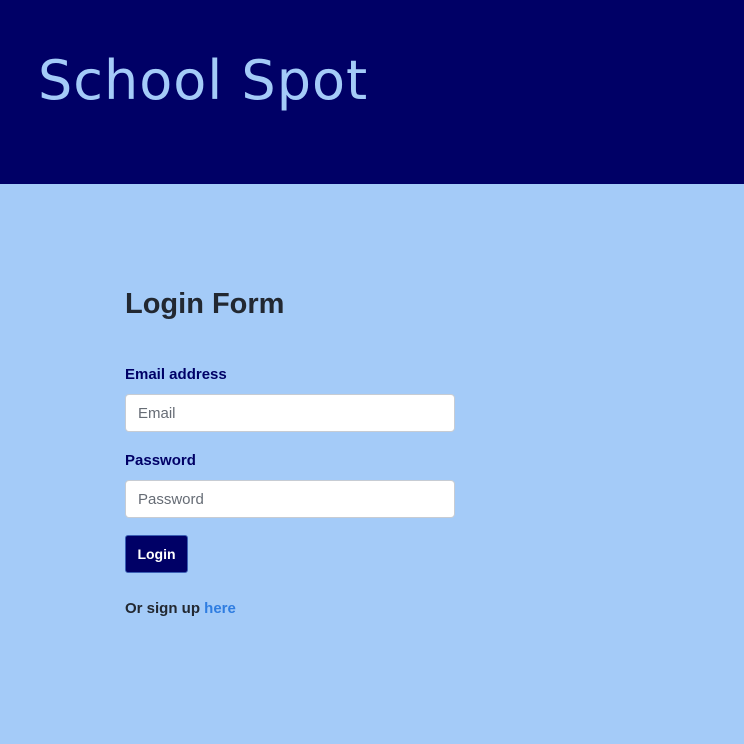 Image resolution: width=744 pixels, height=744 pixels. Describe the element at coordinates (203, 81) in the screenshot. I see `site-logo-text: School Spot` at that location.